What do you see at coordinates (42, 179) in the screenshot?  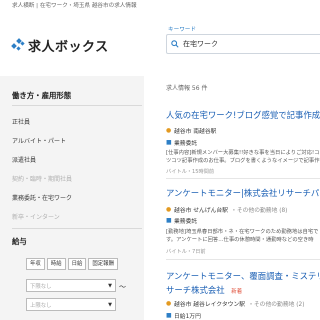 I see `filter-contract: 契約・臨時・期間社員` at bounding box center [42, 179].